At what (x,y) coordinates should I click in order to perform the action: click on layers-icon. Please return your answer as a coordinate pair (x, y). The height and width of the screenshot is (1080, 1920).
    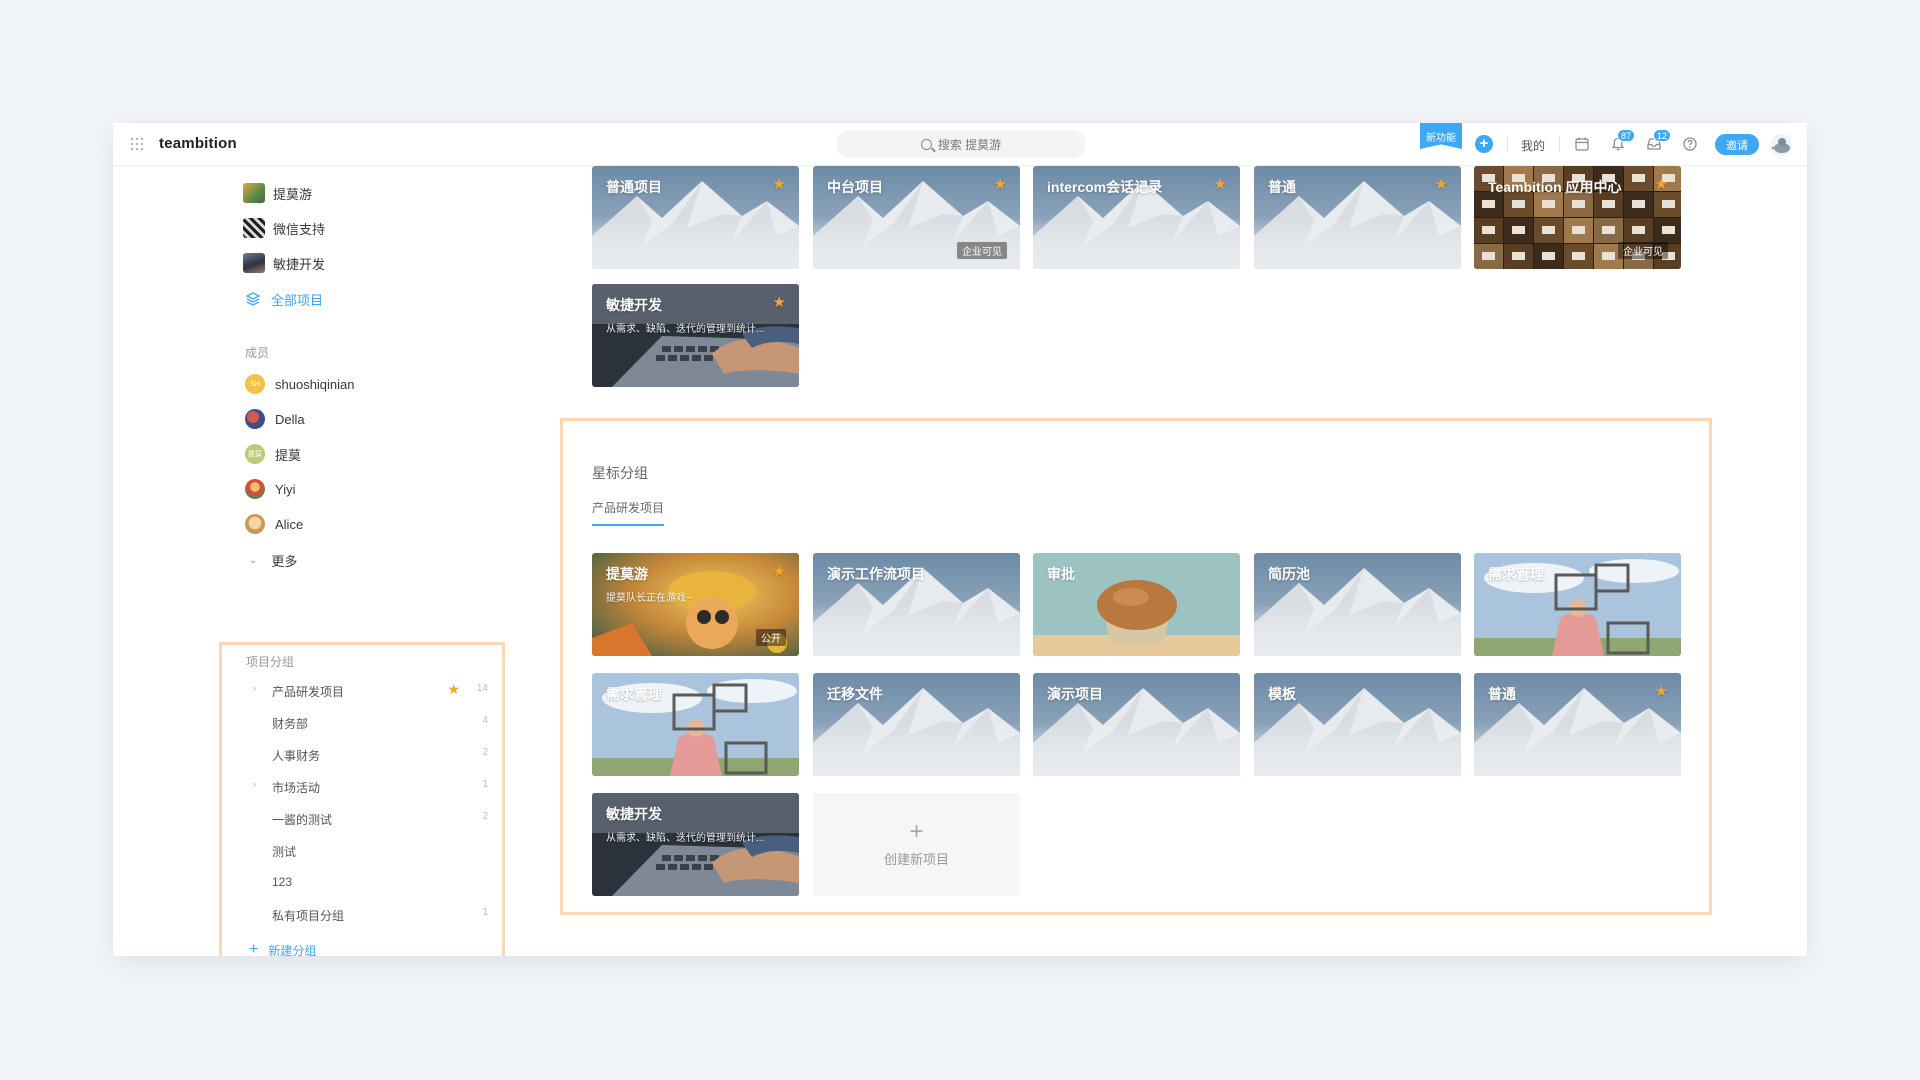
    Looking at the image, I should click on (253, 299).